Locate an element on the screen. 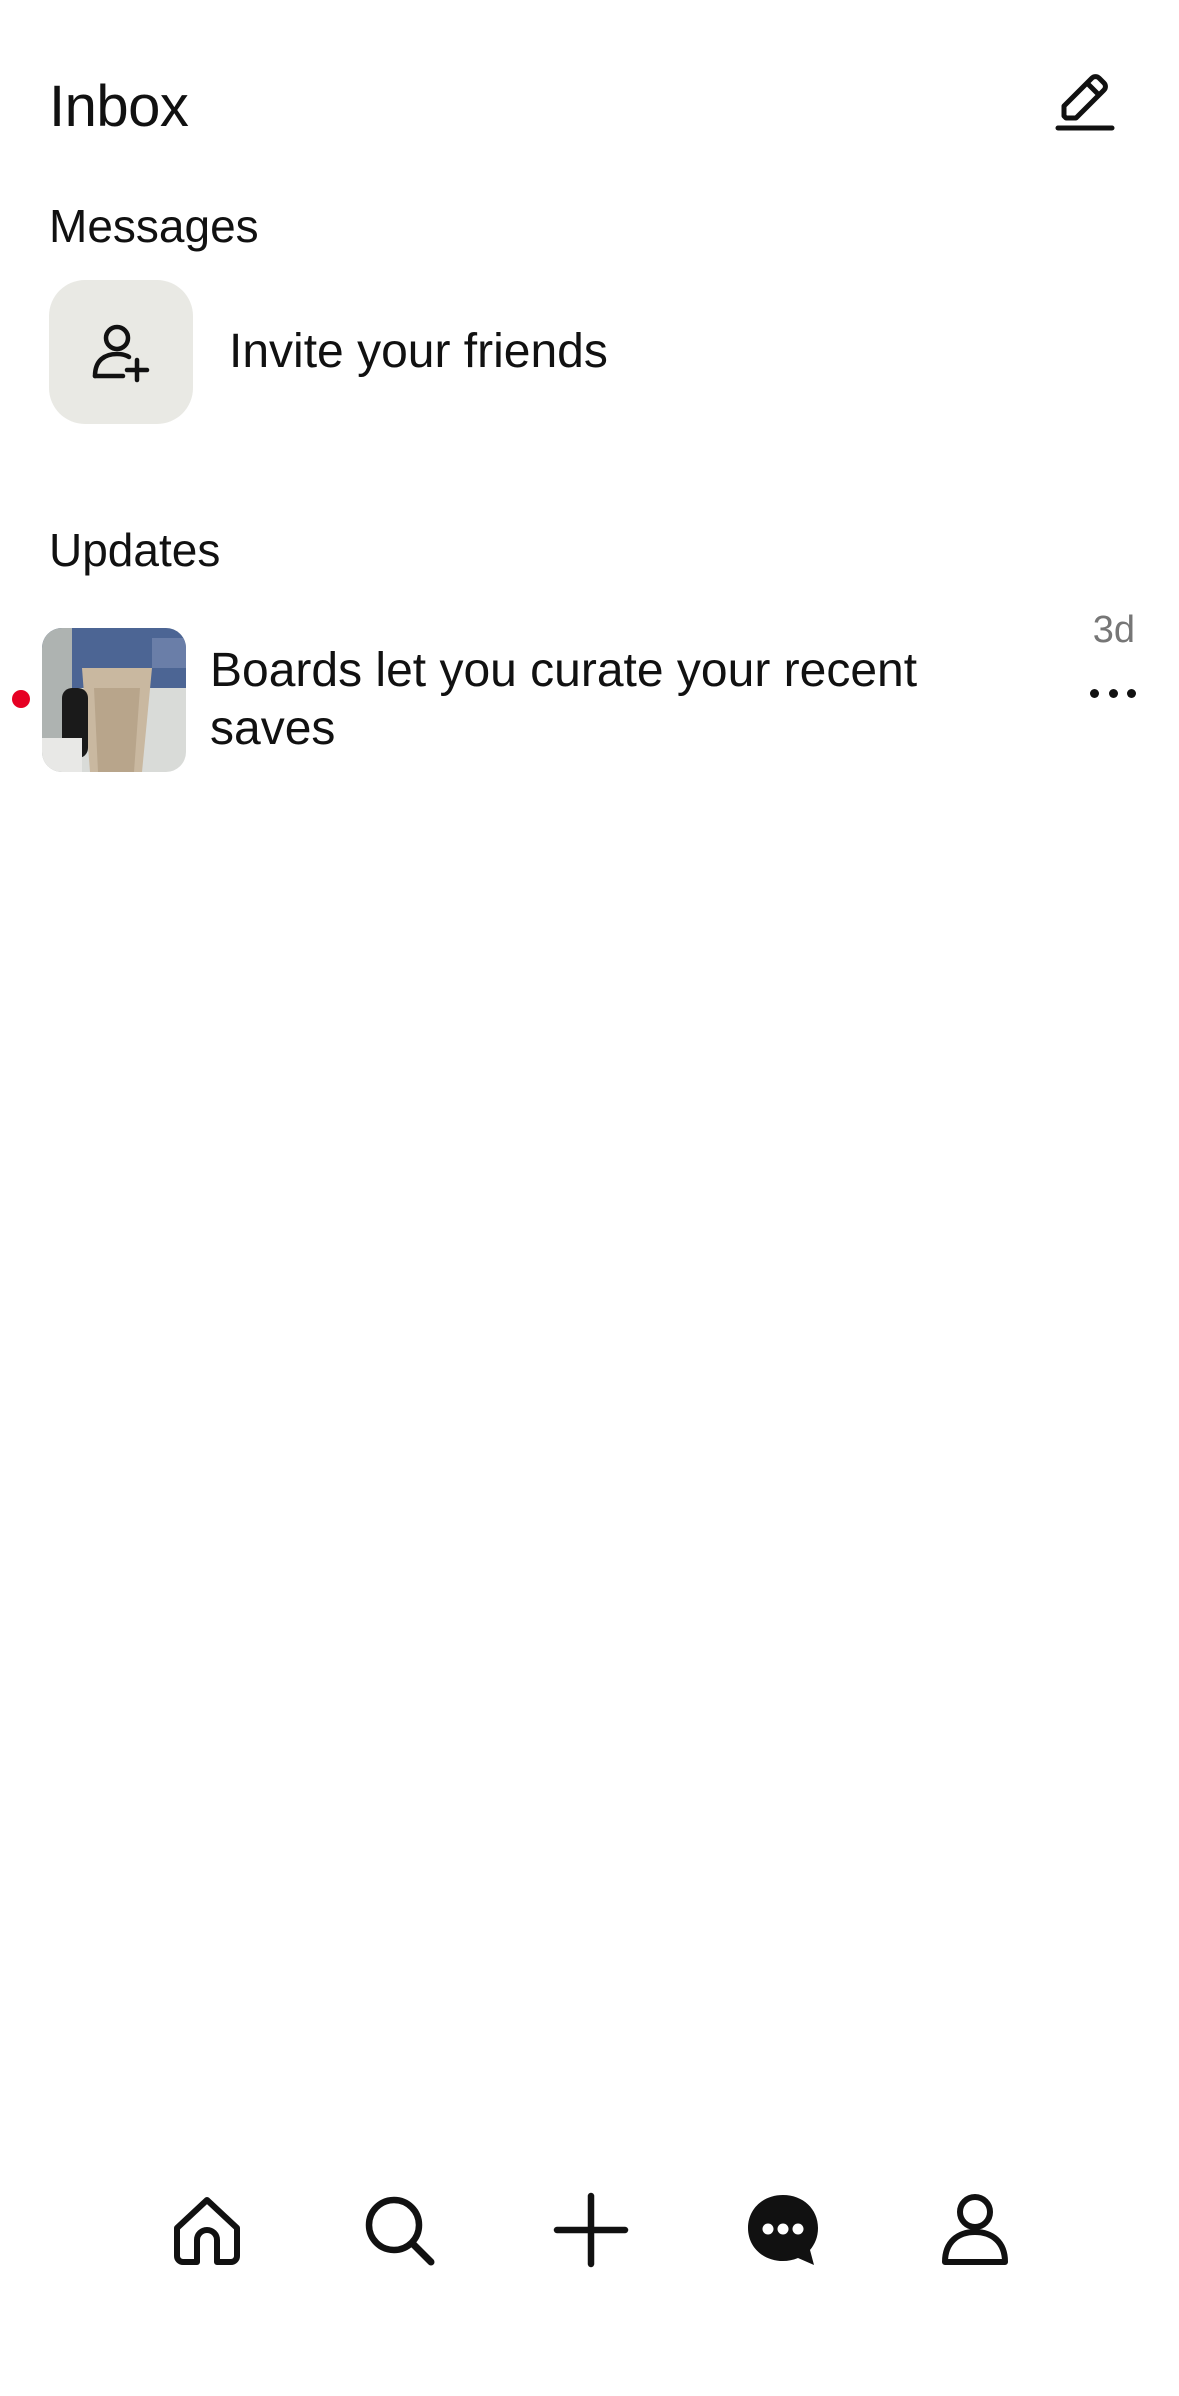  update-thumbnail is located at coordinates (114, 700).